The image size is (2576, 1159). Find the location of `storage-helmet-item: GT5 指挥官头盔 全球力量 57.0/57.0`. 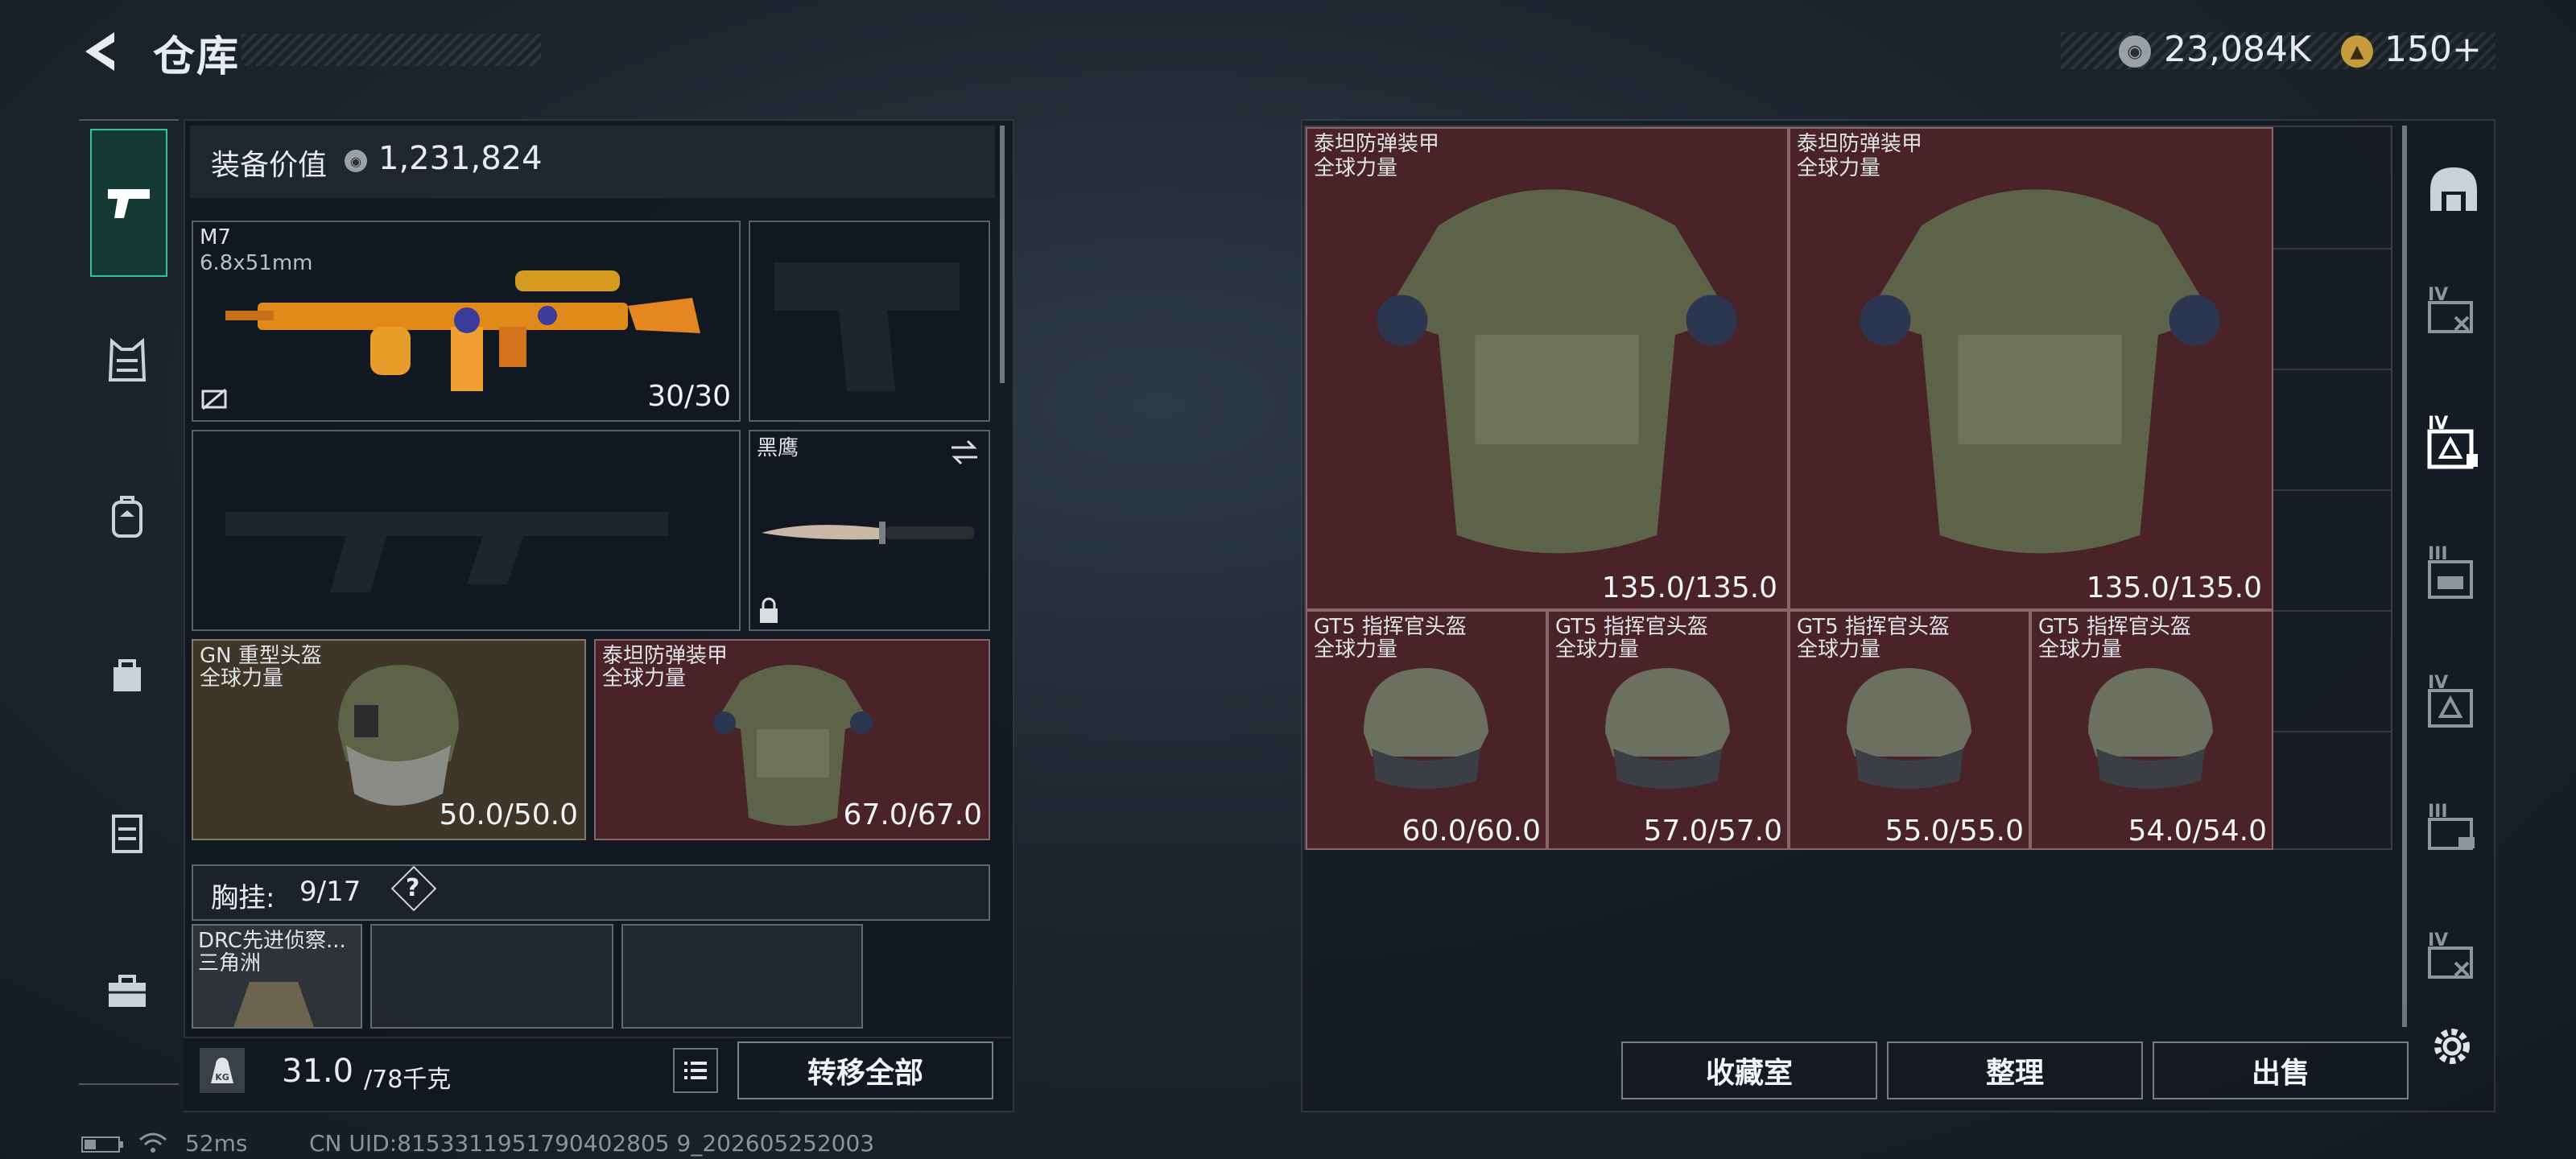

storage-helmet-item: GT5 指挥官头盔 全球力量 57.0/57.0 is located at coordinates (1668, 730).